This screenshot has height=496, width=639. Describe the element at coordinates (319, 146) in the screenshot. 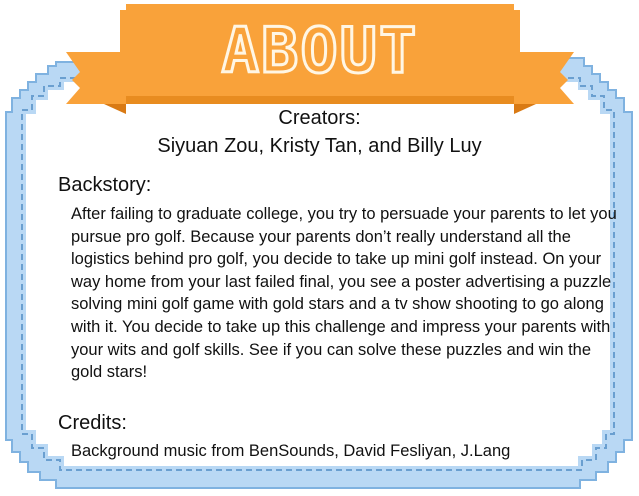

I see `creators-names: Siyuan Zou, Kristy Tan, and Billy Luy` at that location.